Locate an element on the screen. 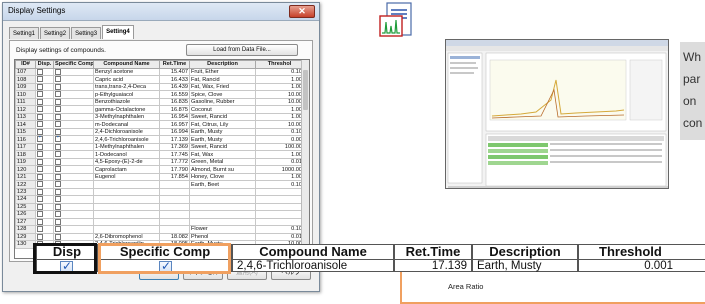 The width and height of the screenshot is (705, 304). table-row: 118 1-Dodecanol 17.745 Fat, Wax 1.00 is located at coordinates (159, 154).